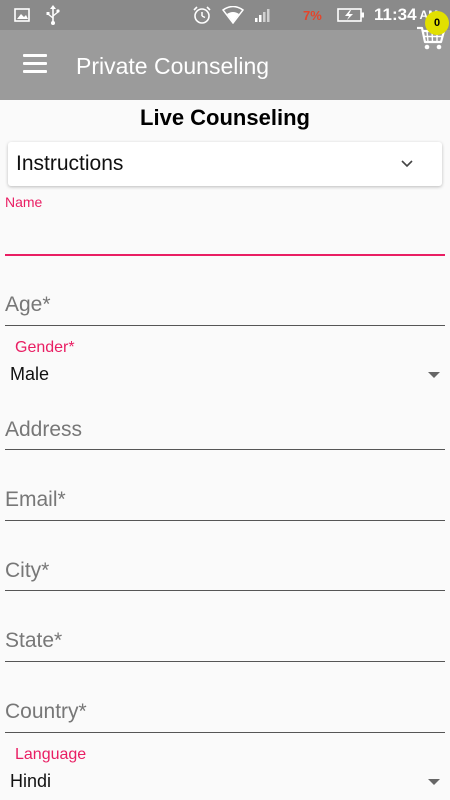 This screenshot has height=800, width=450. I want to click on signal-icon, so click(262, 15).